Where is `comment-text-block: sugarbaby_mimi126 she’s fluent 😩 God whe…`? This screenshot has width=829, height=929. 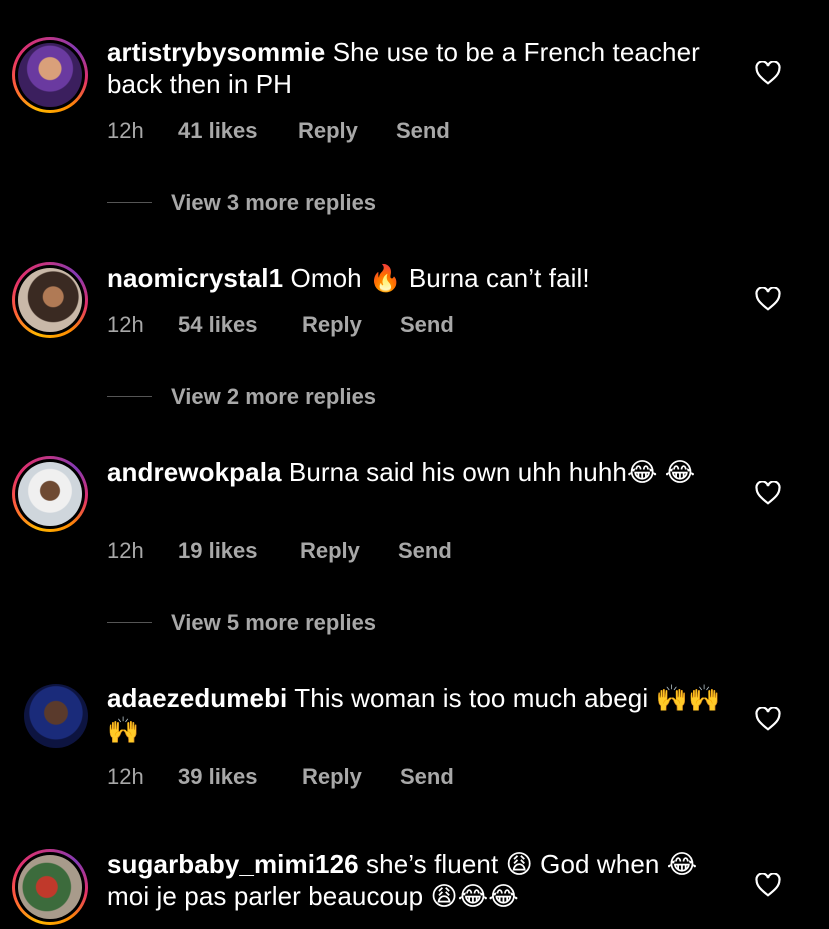
comment-text-block: sugarbaby_mimi126 she’s fluent 😩 God whe… is located at coordinates (417, 880).